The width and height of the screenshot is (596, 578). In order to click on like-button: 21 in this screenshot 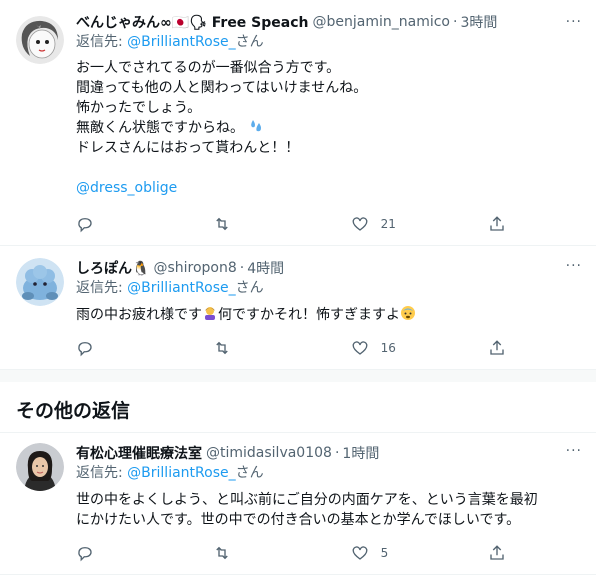, I will do `click(396, 224)`.